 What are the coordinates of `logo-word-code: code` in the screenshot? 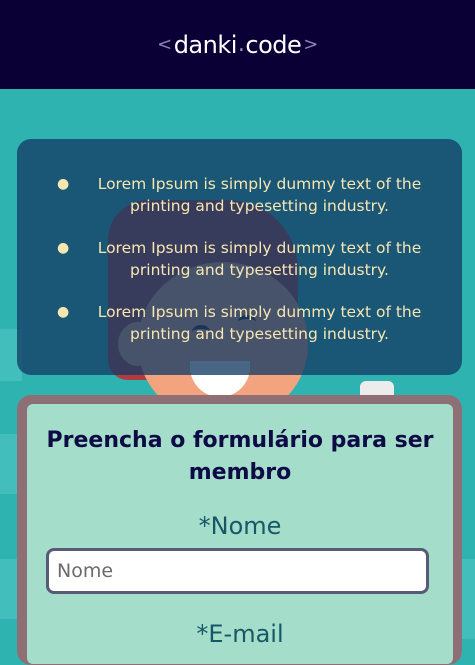 It's located at (273, 44).